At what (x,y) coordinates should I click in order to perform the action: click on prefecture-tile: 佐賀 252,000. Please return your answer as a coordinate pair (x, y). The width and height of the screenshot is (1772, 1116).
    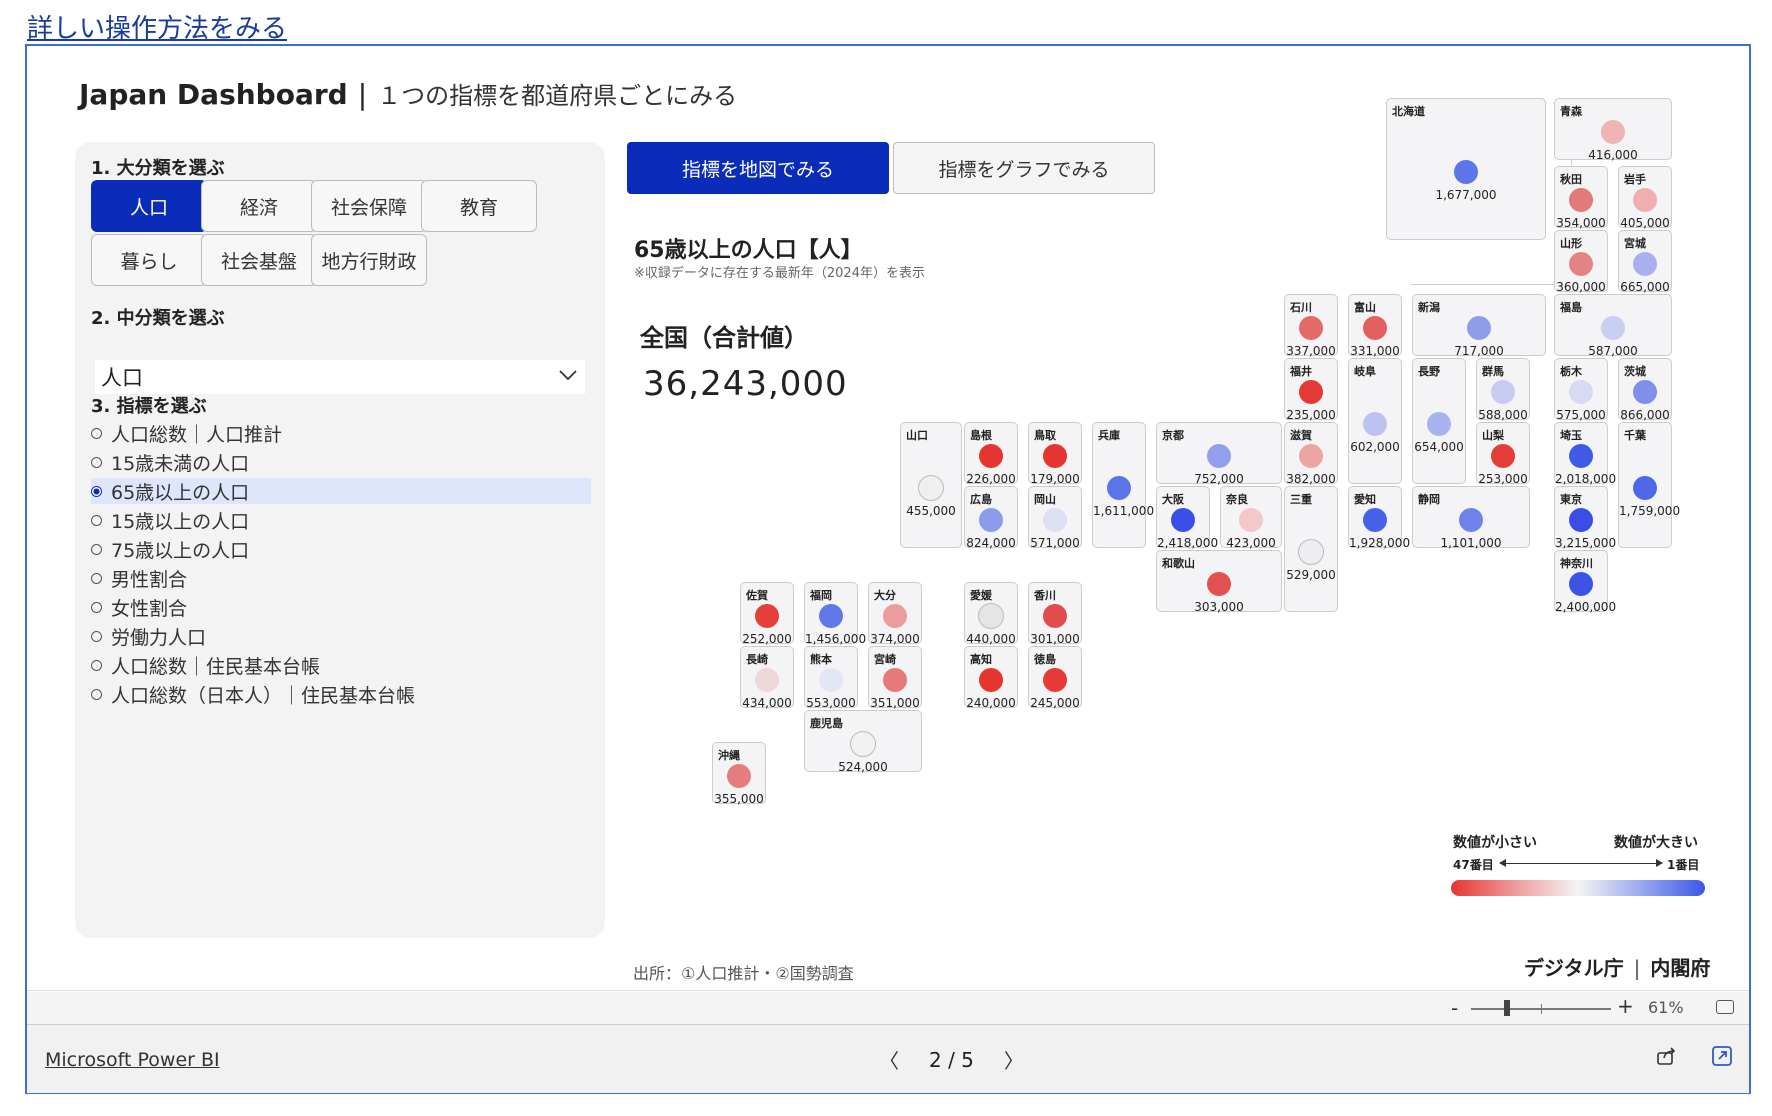
    Looking at the image, I should click on (767, 614).